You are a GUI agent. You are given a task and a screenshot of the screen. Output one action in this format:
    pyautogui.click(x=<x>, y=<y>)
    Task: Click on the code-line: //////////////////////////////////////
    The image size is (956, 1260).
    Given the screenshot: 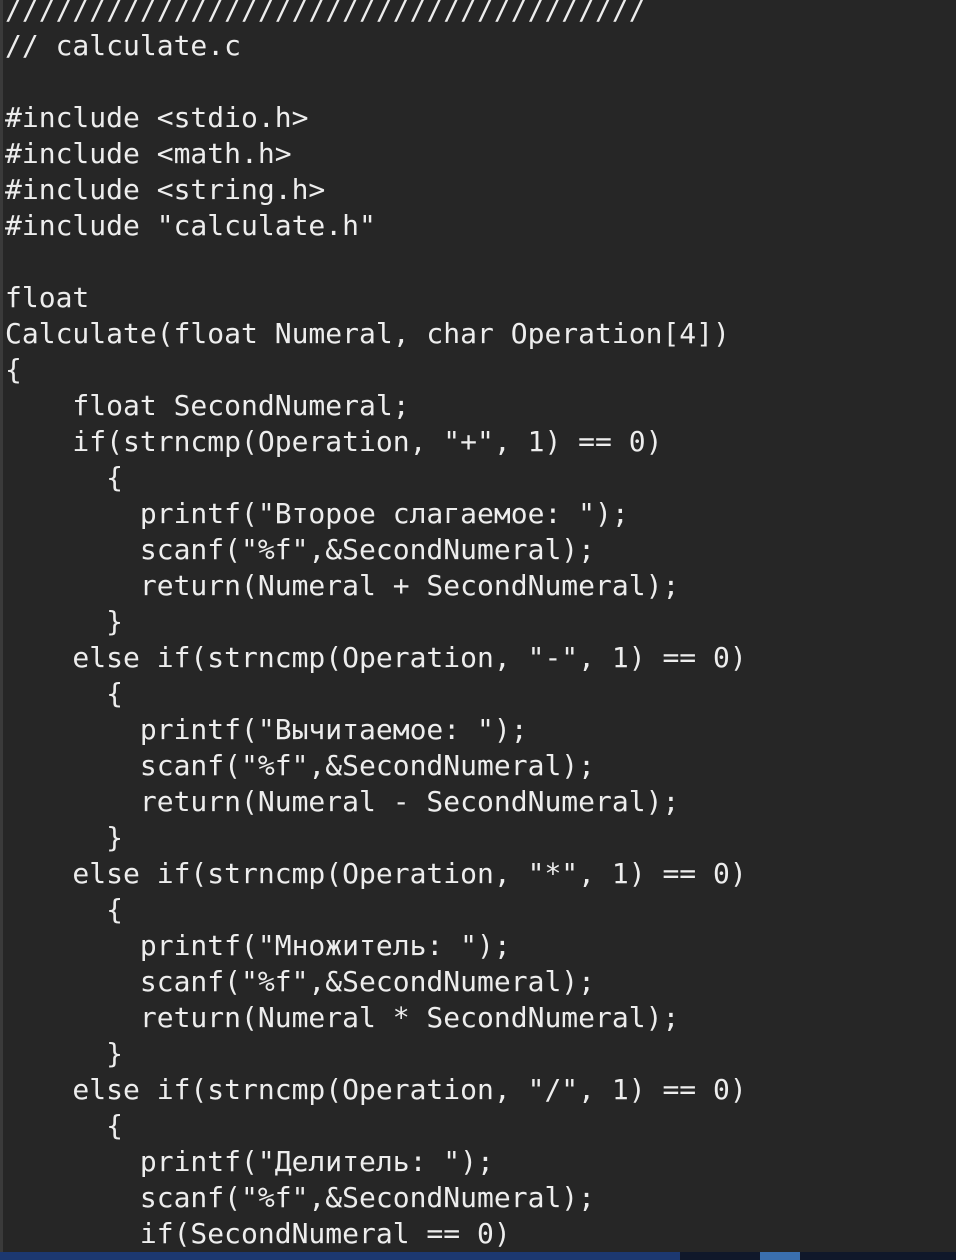 What is the action you would take?
    pyautogui.click(x=325, y=13)
    